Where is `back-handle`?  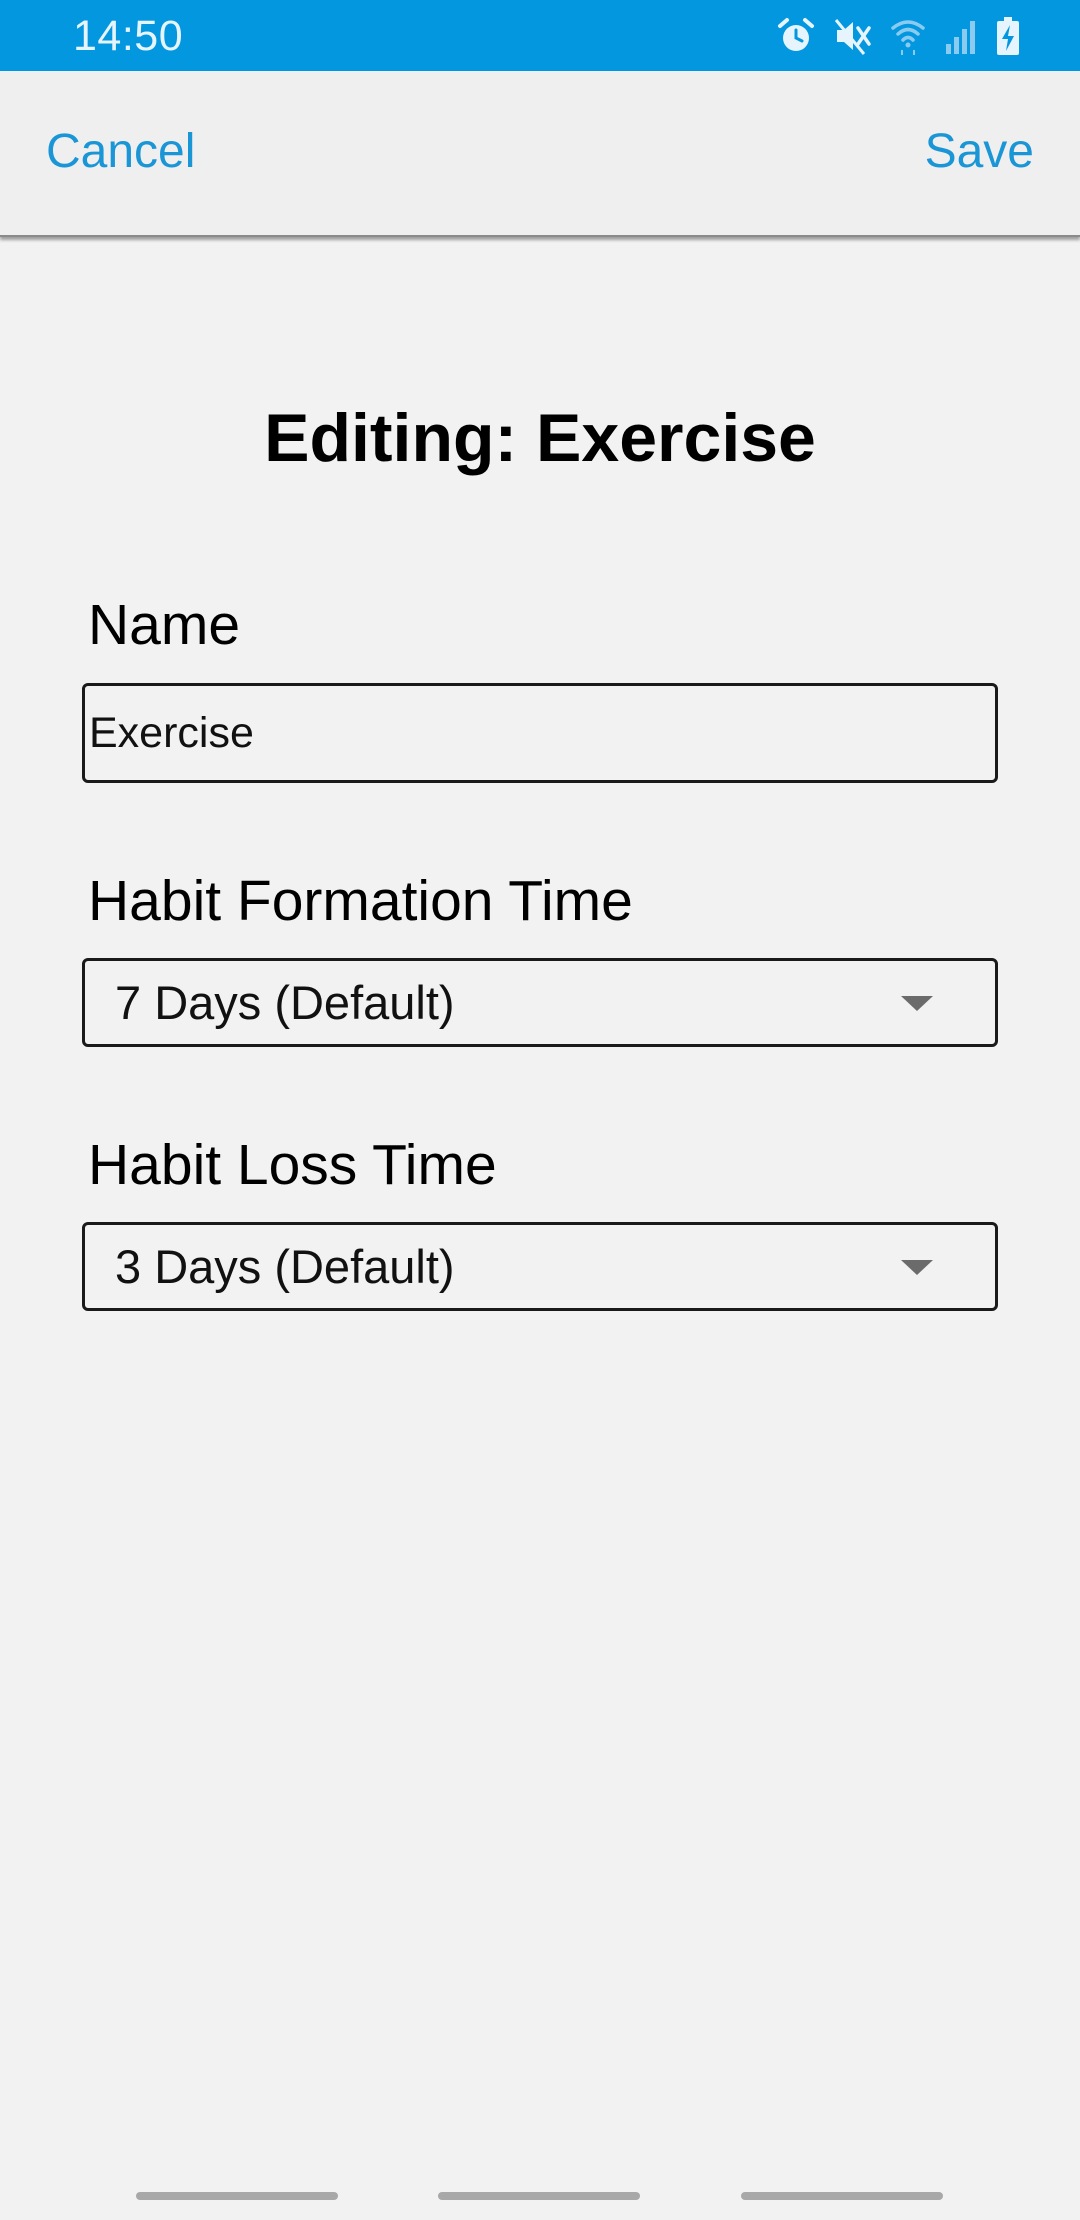 back-handle is located at coordinates (842, 2196).